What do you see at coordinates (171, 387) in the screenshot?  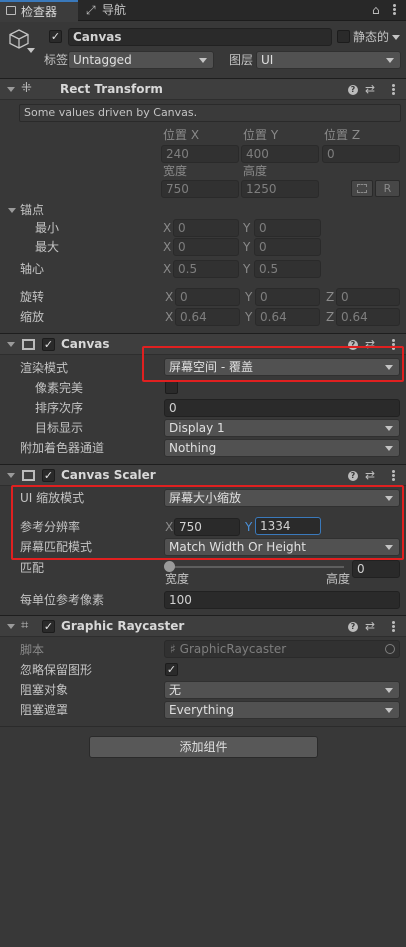 I see `pixel-perfect-checkbox` at bounding box center [171, 387].